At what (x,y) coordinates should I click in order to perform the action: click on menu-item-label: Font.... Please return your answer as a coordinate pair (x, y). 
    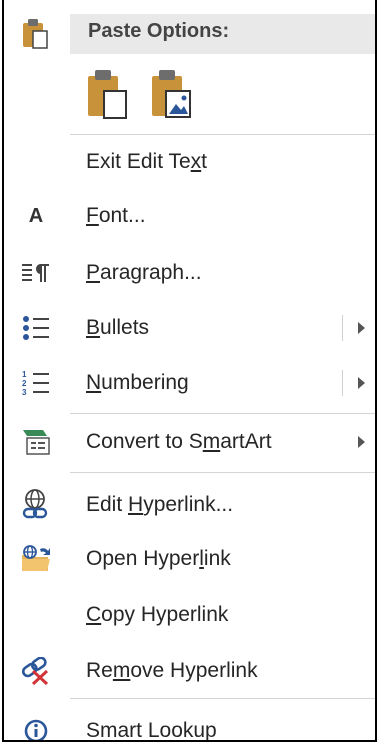
    Looking at the image, I should click on (116, 215).